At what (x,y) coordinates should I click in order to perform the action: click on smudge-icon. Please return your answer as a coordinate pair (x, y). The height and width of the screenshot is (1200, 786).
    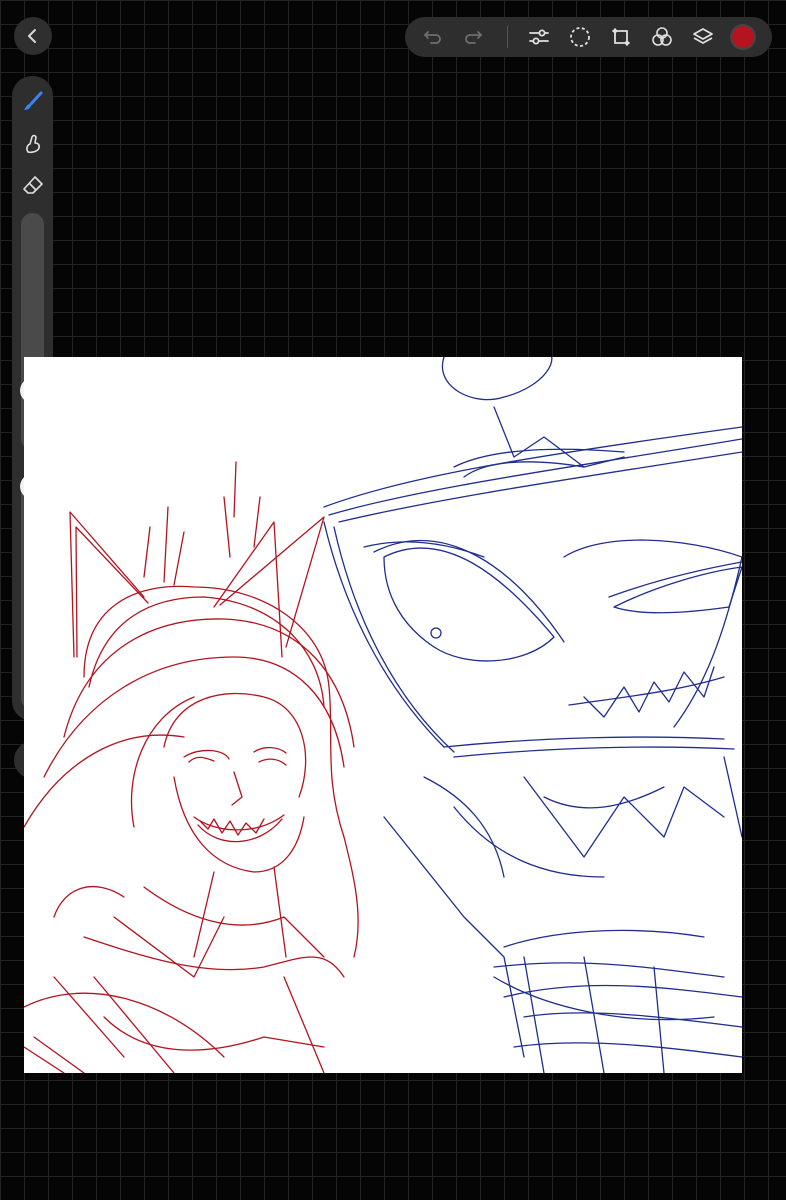
    Looking at the image, I should click on (33, 144).